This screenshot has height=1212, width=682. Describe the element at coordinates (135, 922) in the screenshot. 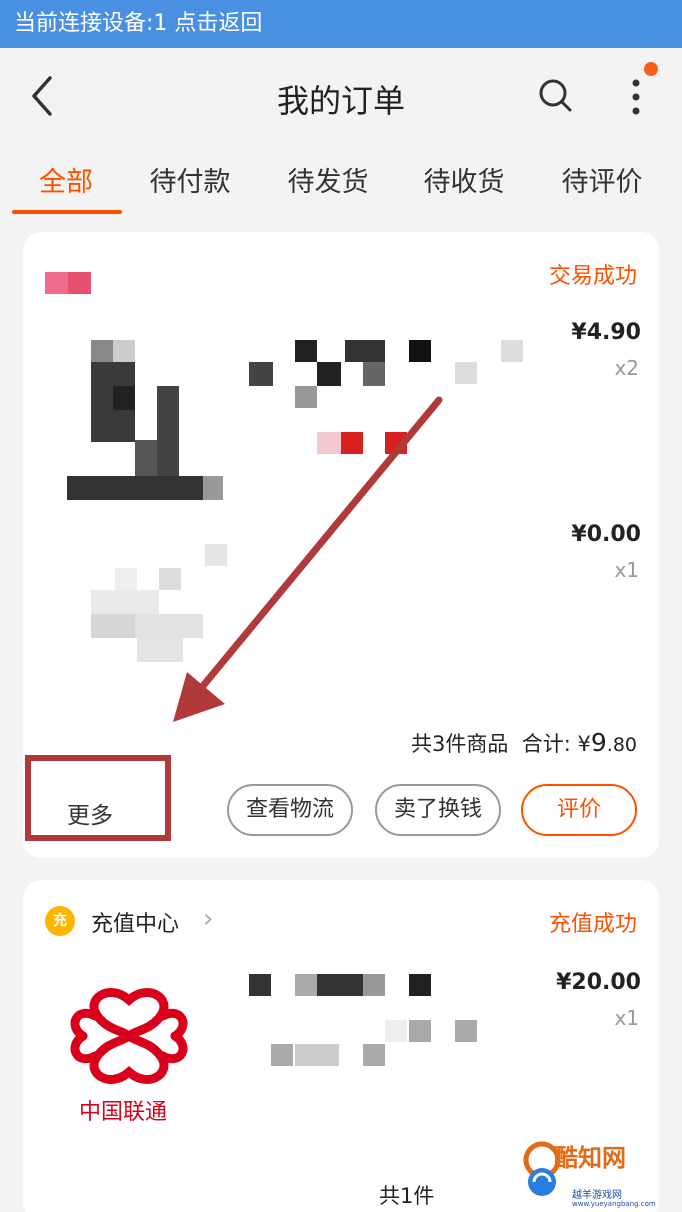

I see `store-name: 充值中心` at that location.